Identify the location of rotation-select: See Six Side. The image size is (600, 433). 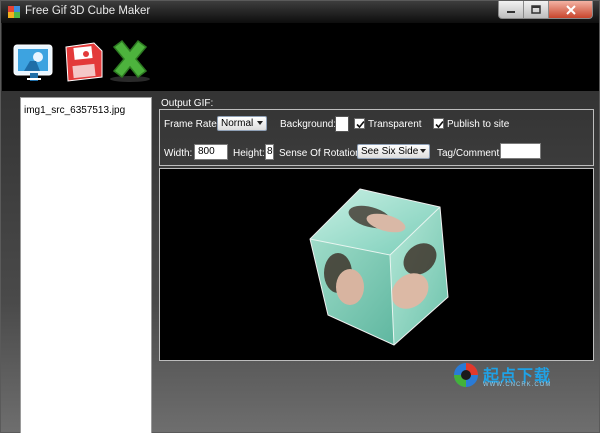
(393, 151).